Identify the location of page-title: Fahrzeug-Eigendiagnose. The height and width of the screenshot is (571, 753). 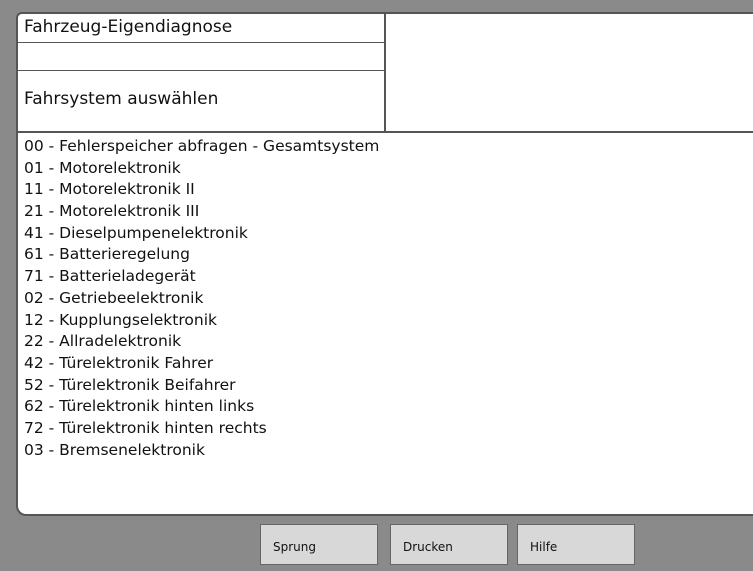
(128, 27).